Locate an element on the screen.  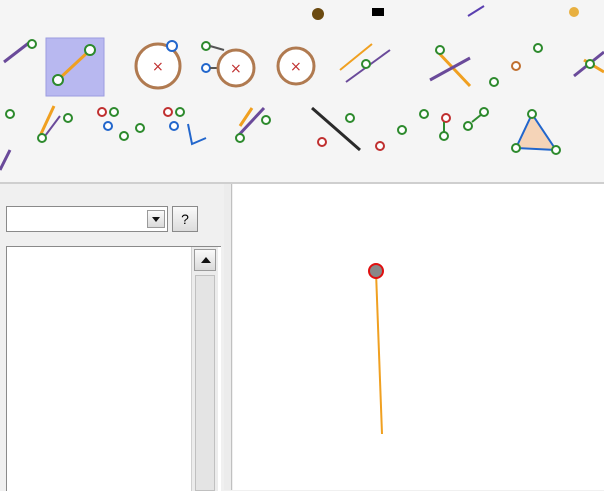
scroll-up-arrow-icon is located at coordinates (205, 260).